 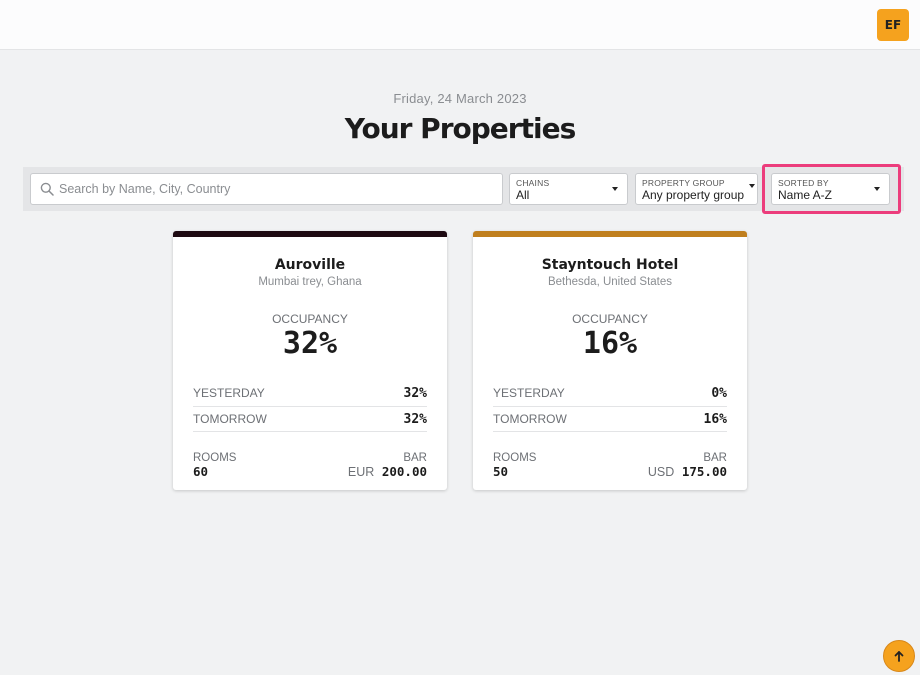 I want to click on current-date: Friday, 24 March 2023, so click(x=460, y=98).